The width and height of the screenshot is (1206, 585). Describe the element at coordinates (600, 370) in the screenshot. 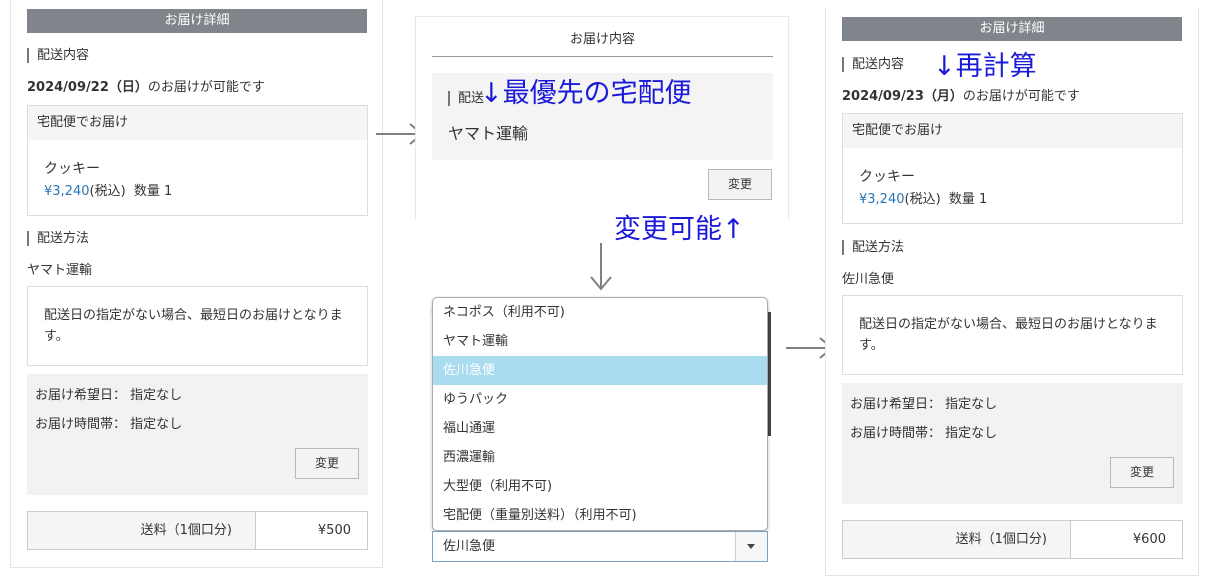

I see `carrier-option-selected: 佐川急便` at that location.